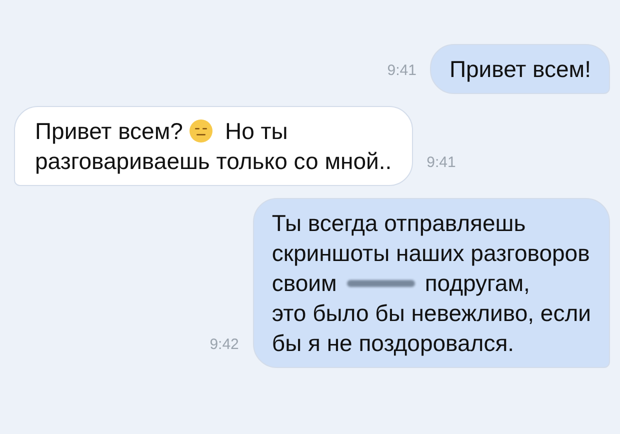 This screenshot has height=434, width=620. Describe the element at coordinates (256, 131) in the screenshot. I see `message-text: Но ты` at that location.